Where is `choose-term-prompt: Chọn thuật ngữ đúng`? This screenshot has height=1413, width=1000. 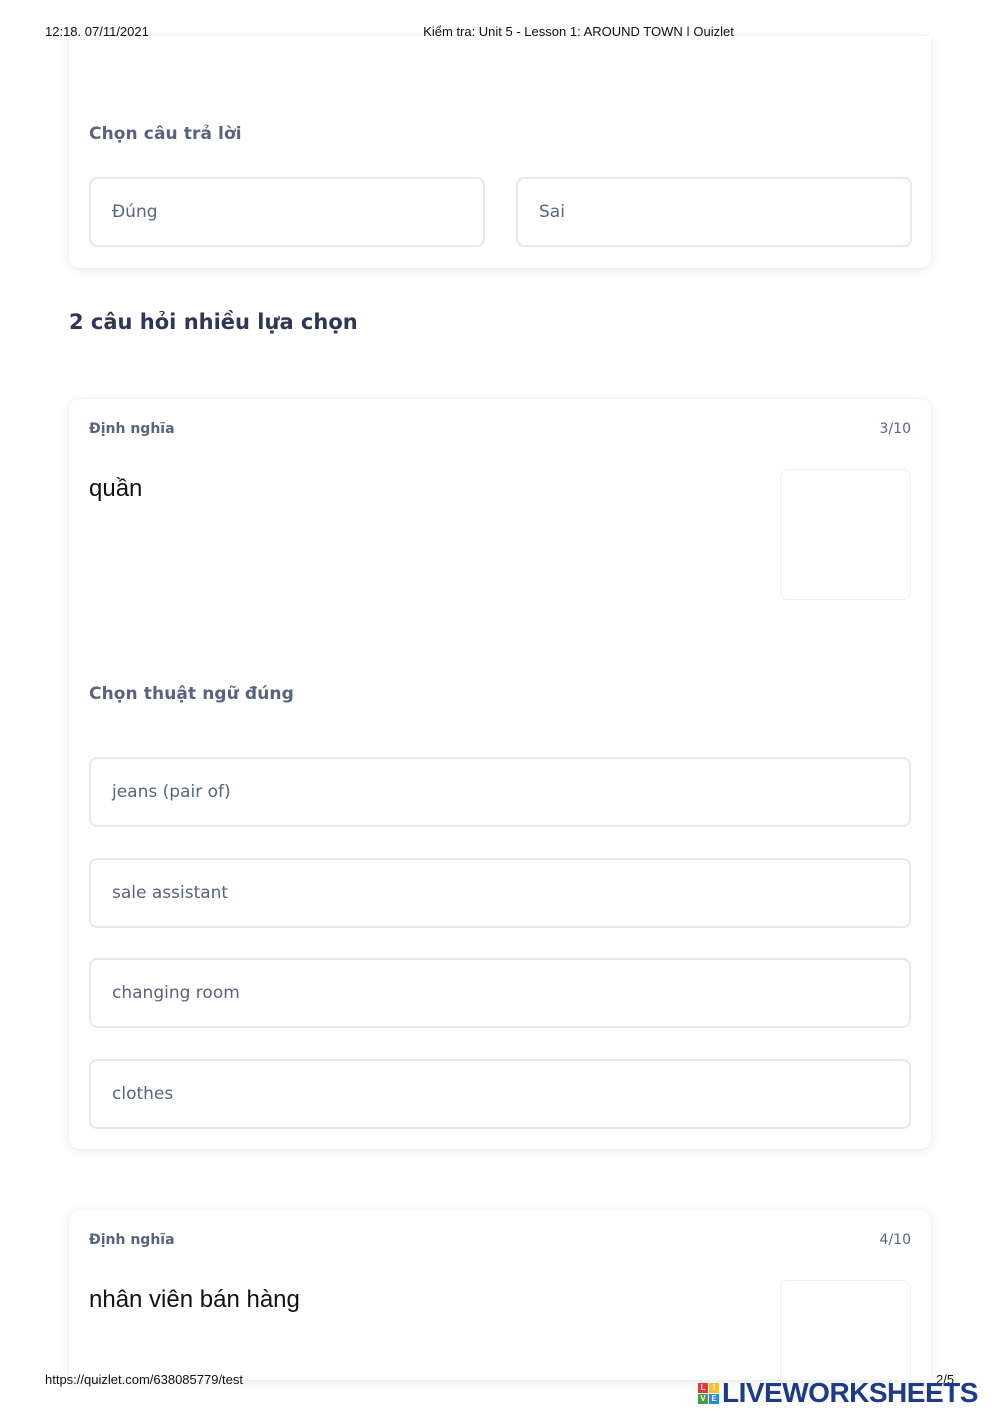 choose-term-prompt: Chọn thuật ngữ đúng is located at coordinates (191, 694).